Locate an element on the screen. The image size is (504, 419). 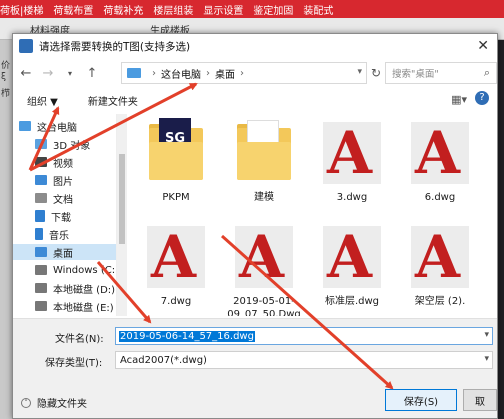
menu-item-load-layout: 荷载布置 is located at coordinates (68, 9).